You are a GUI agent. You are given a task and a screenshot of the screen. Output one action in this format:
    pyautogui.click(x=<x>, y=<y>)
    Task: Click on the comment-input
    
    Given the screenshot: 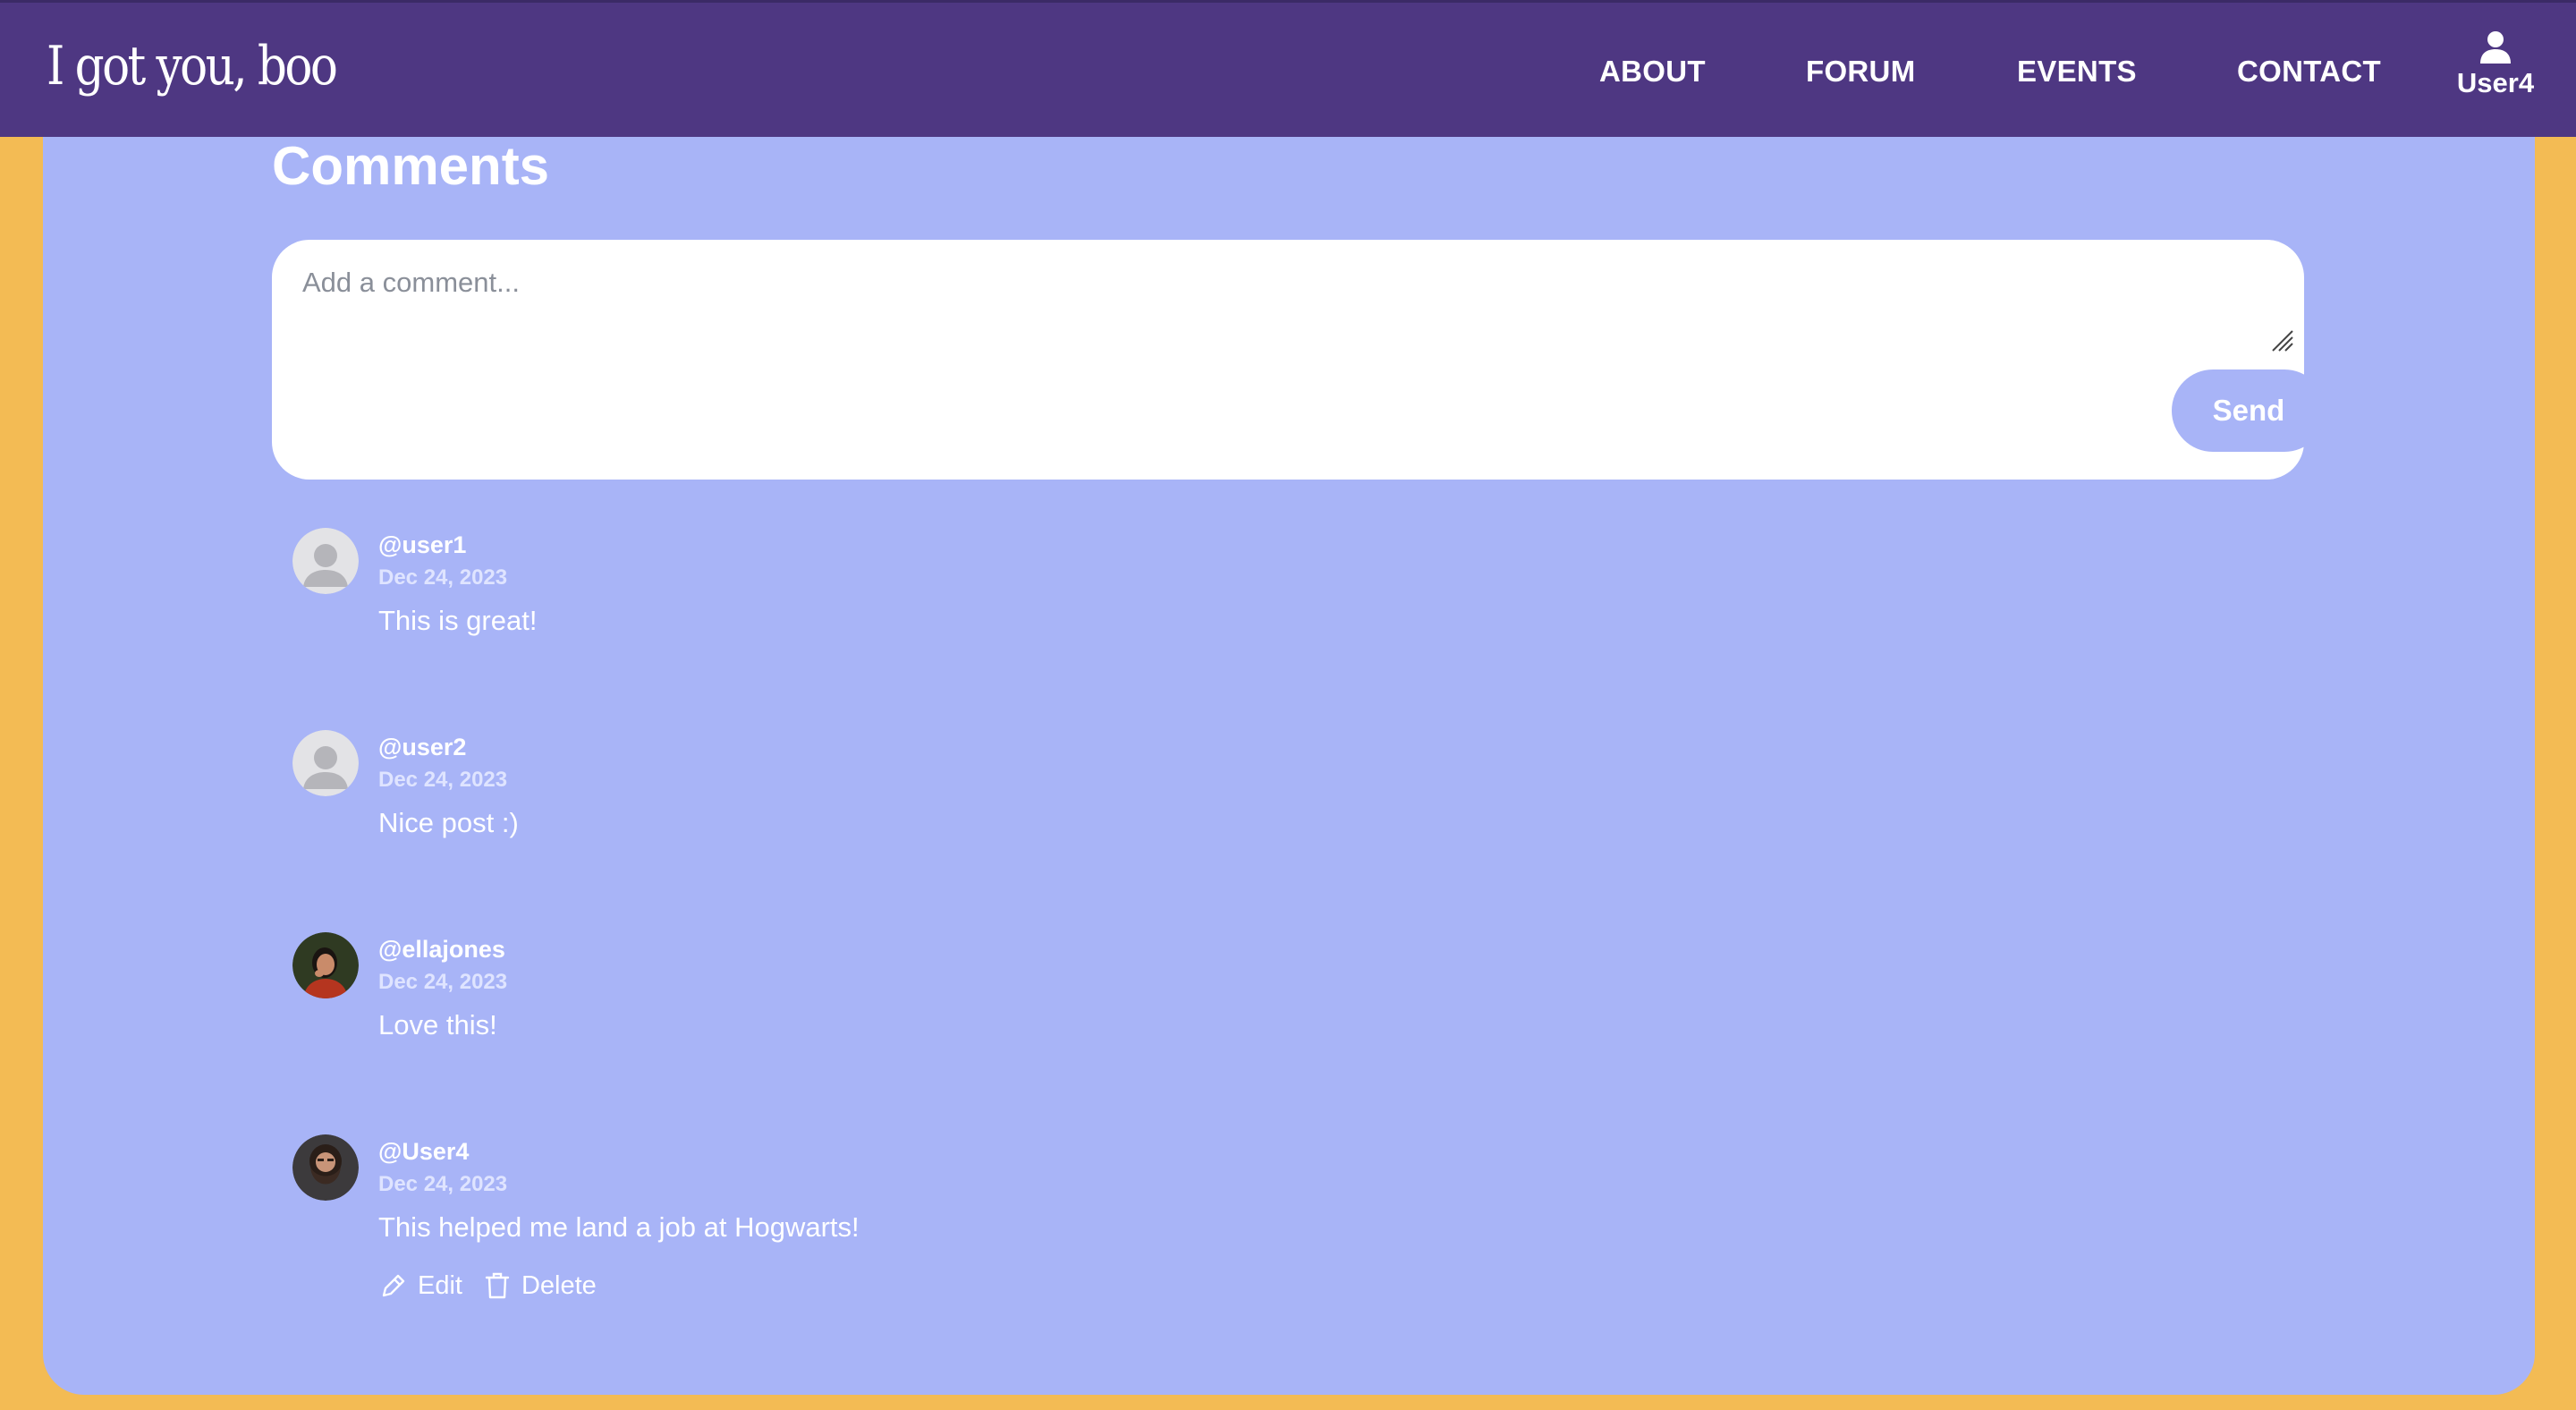 What is the action you would take?
    pyautogui.click(x=1284, y=310)
    